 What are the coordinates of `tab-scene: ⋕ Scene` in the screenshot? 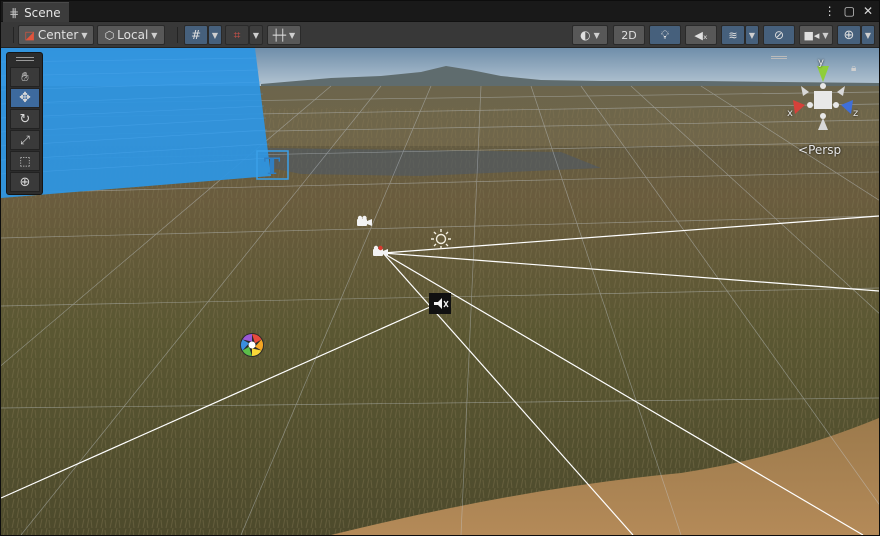 It's located at (36, 12).